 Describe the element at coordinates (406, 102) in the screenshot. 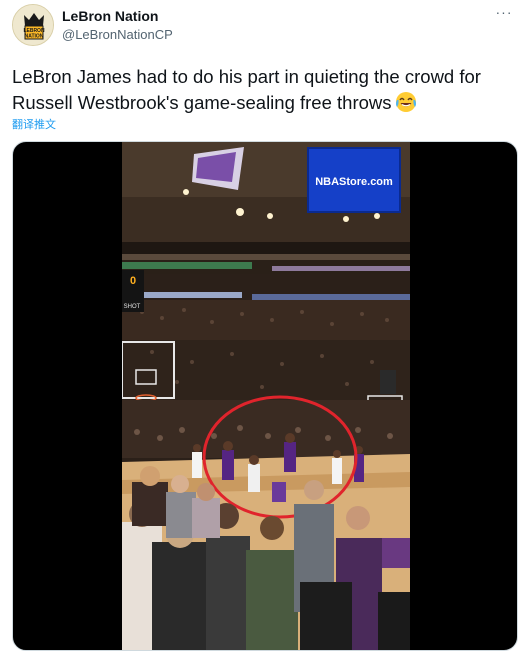

I see `face-with-tears-of-joy-icon` at that location.